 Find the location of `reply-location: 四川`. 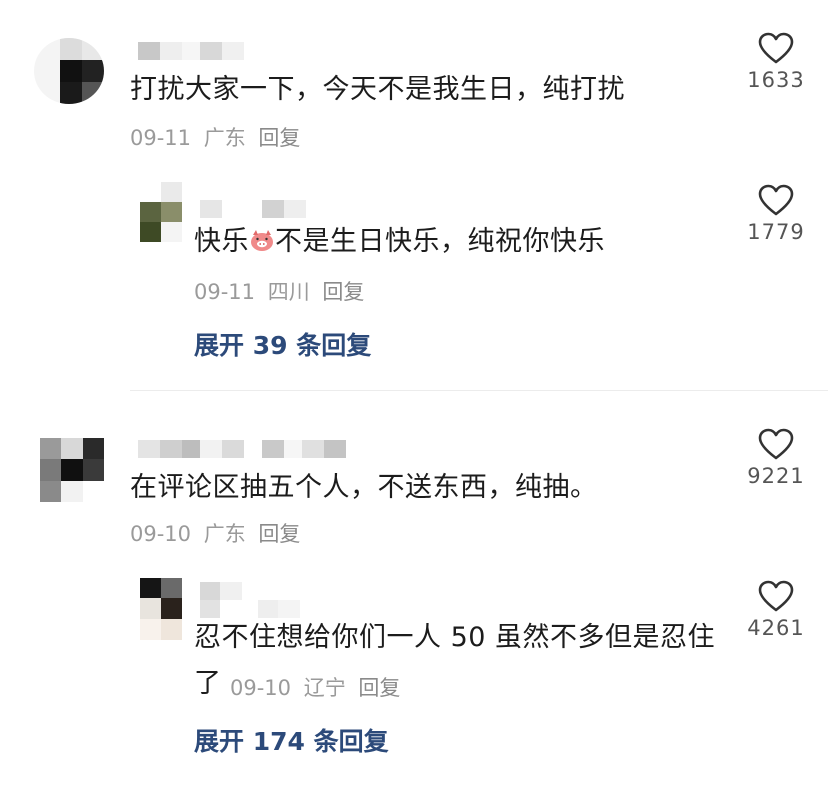

reply-location: 四川 is located at coordinates (288, 292).